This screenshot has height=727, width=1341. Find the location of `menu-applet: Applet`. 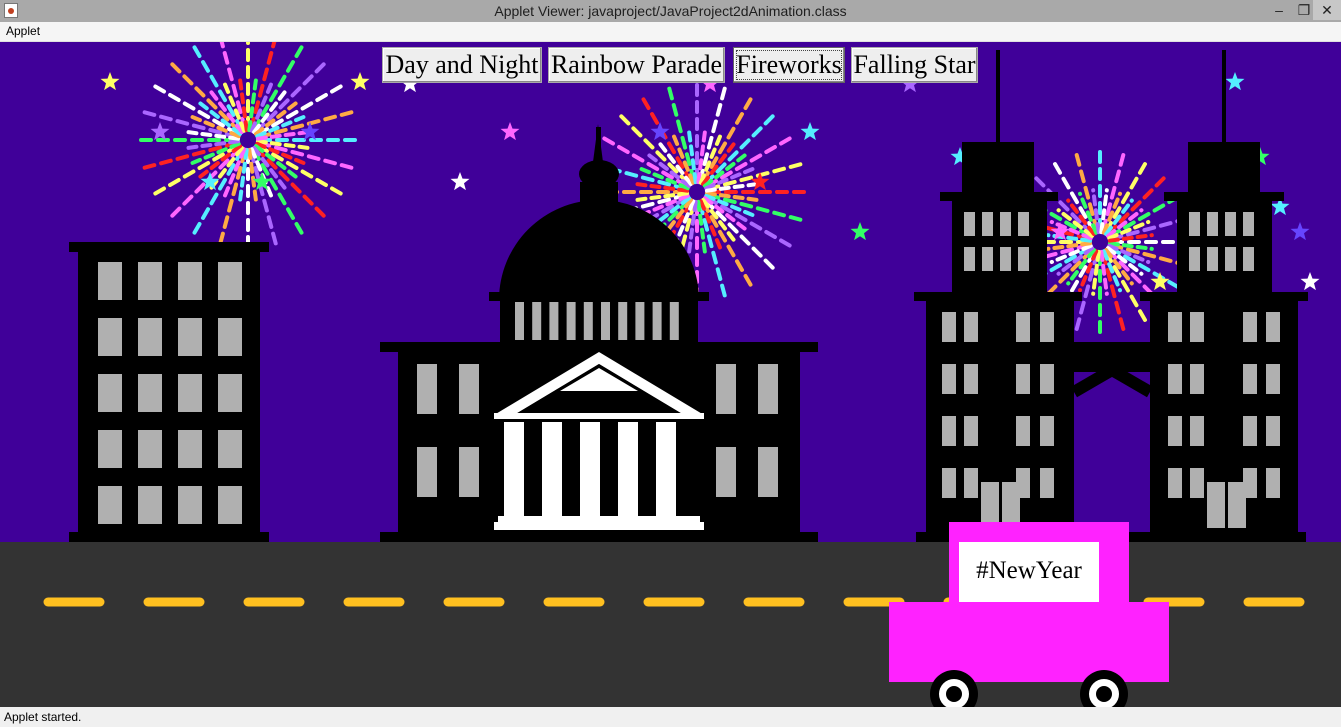

menu-applet: Applet is located at coordinates (23, 31).